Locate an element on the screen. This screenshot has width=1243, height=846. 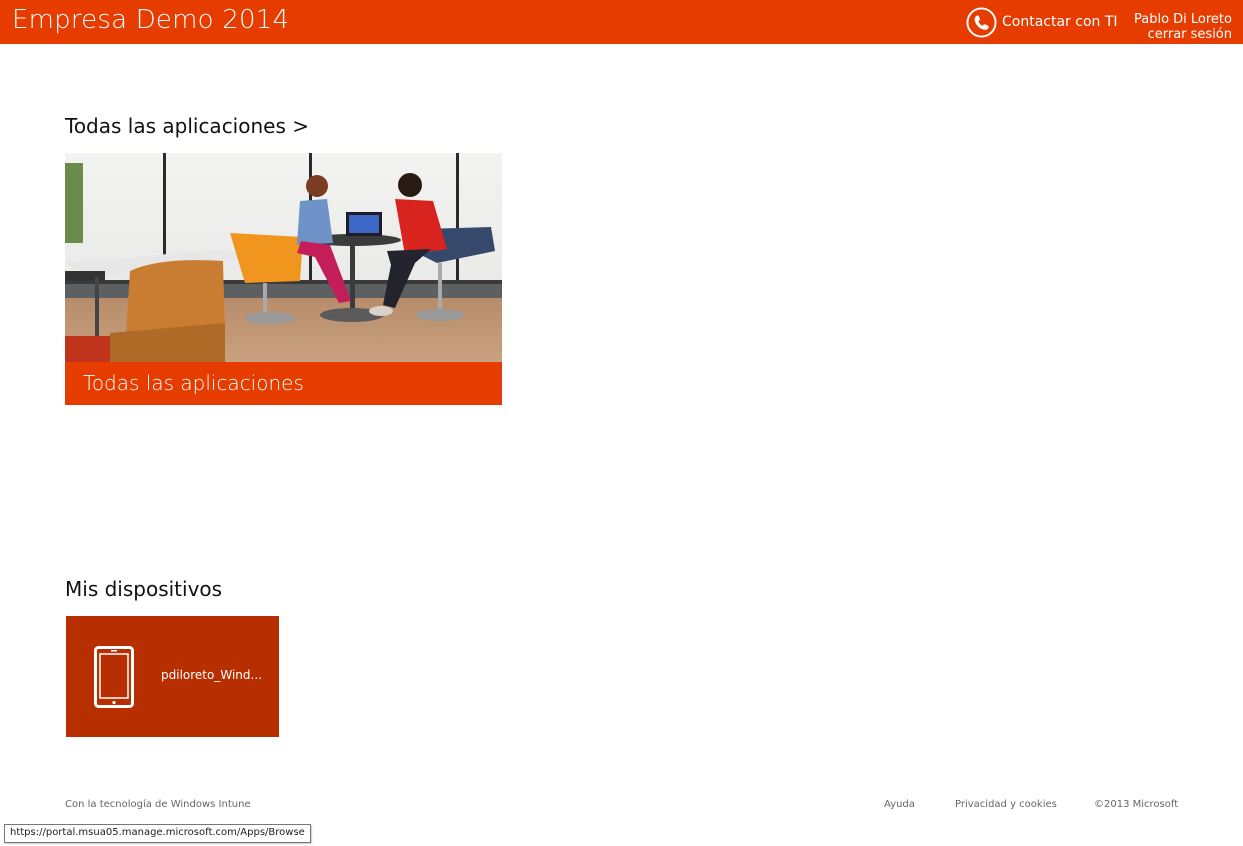
privacy-link: Privacidad y cookies is located at coordinates (1006, 804).